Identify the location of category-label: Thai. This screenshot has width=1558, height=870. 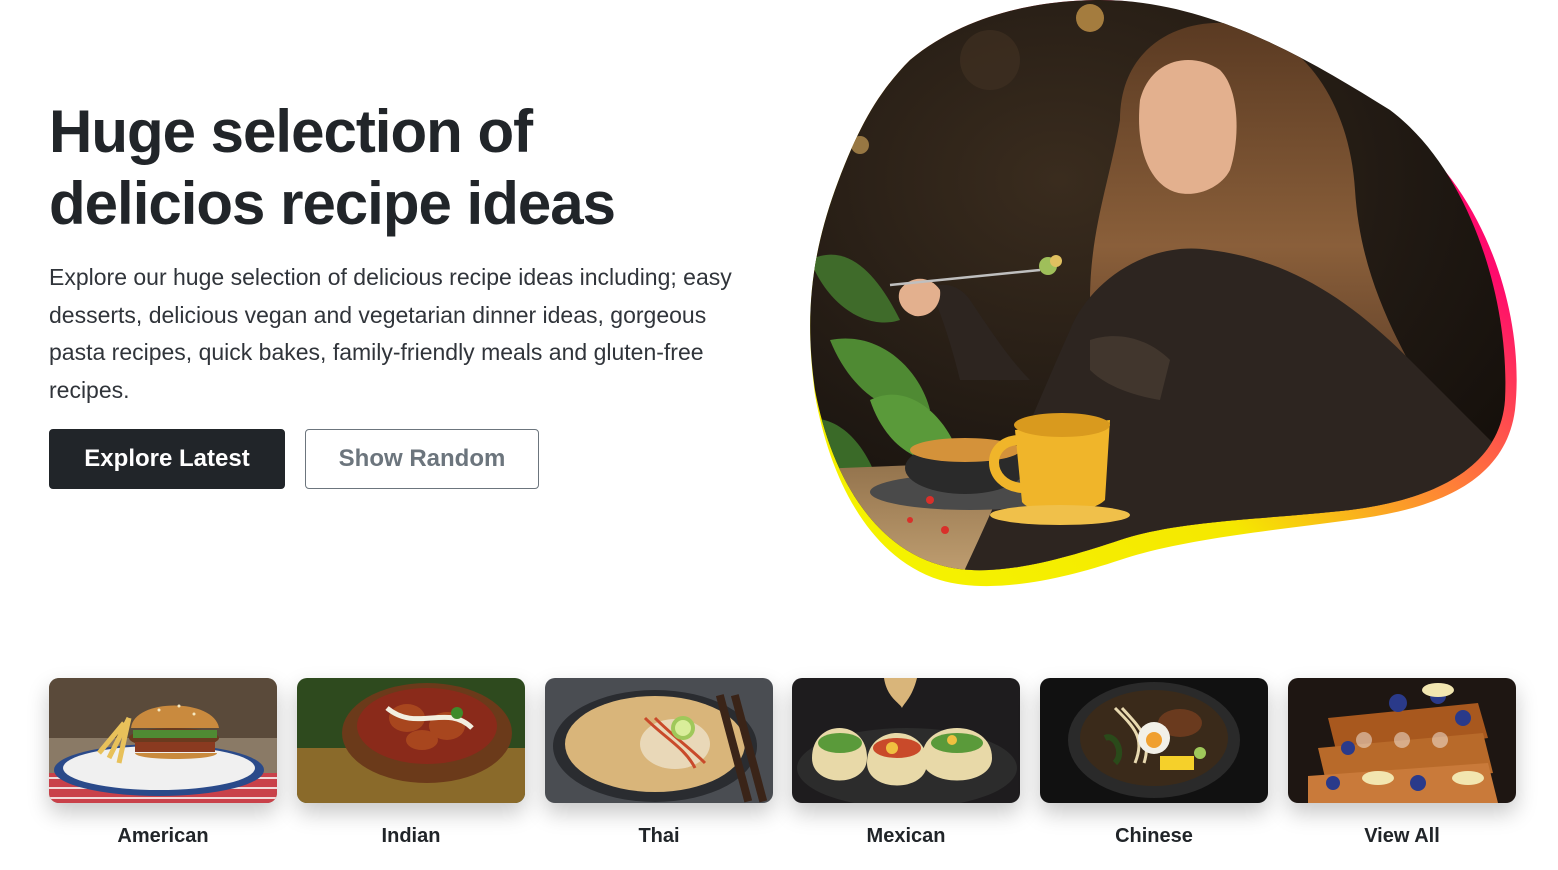
(659, 836).